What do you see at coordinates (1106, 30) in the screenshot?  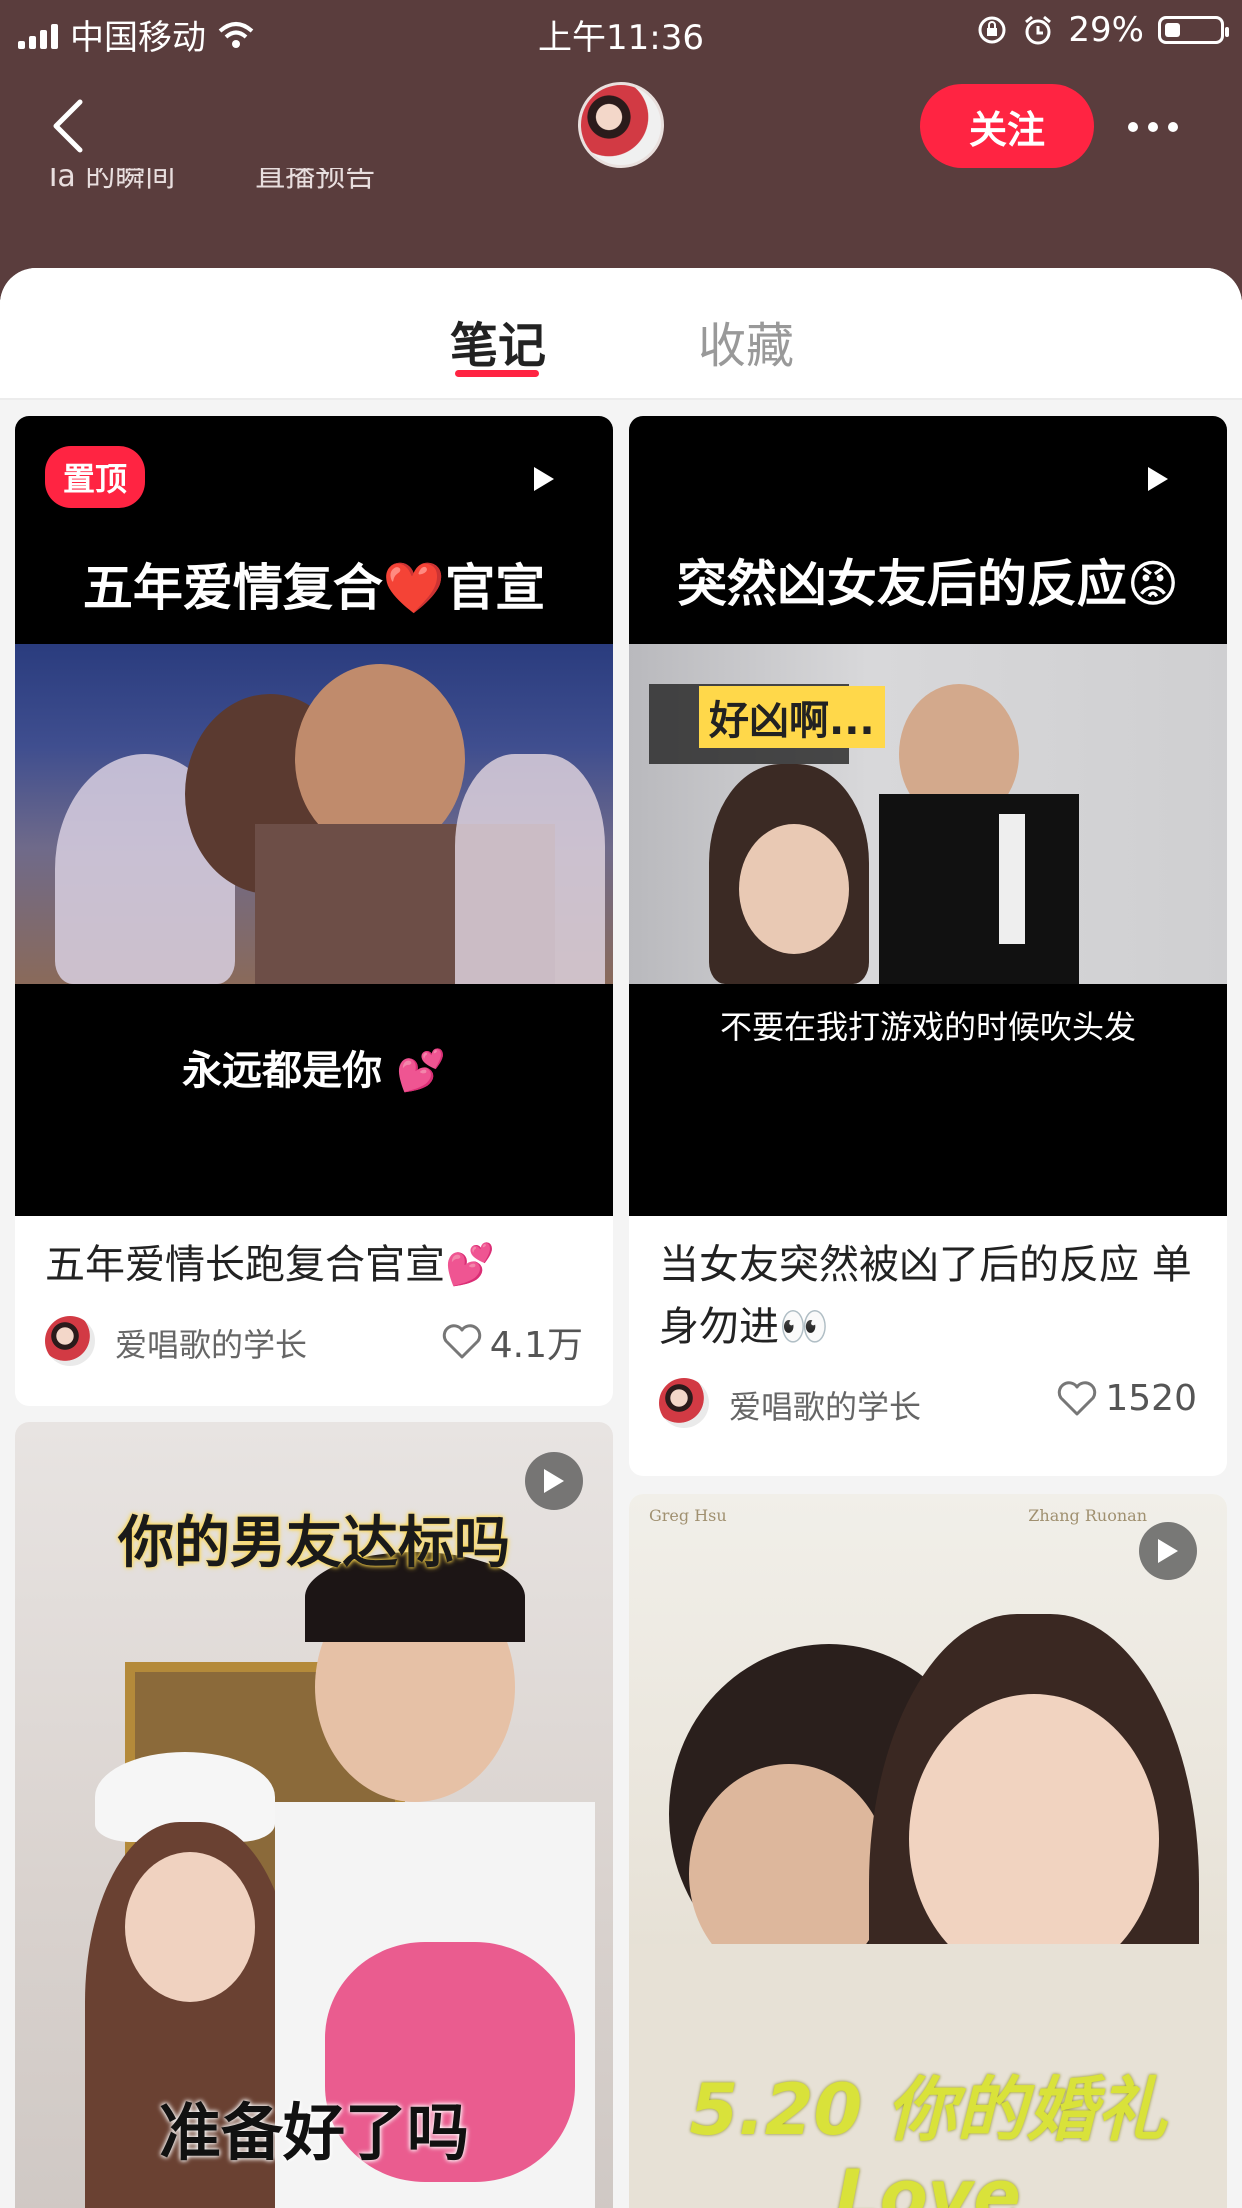 I see `battery-percent: 29%` at bounding box center [1106, 30].